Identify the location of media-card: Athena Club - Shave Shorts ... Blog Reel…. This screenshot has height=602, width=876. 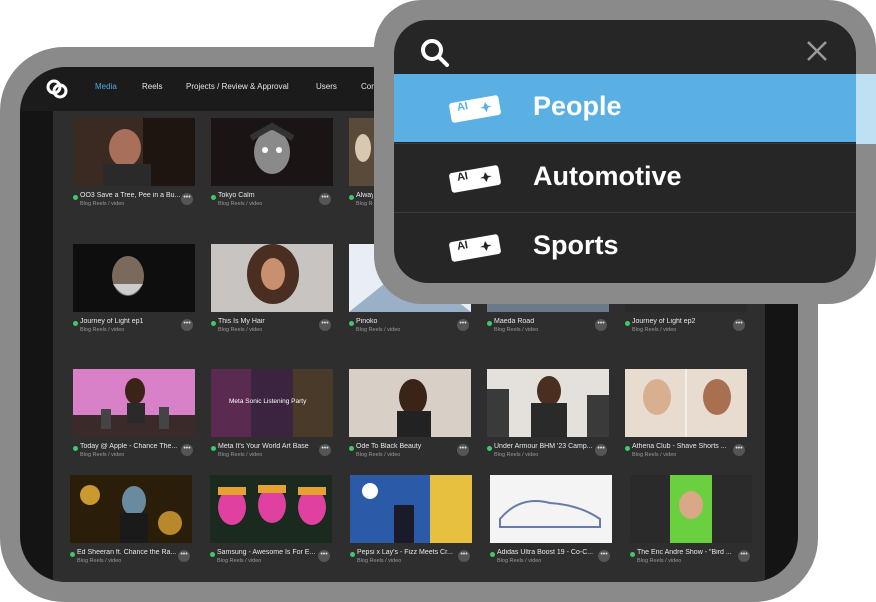
(687, 417).